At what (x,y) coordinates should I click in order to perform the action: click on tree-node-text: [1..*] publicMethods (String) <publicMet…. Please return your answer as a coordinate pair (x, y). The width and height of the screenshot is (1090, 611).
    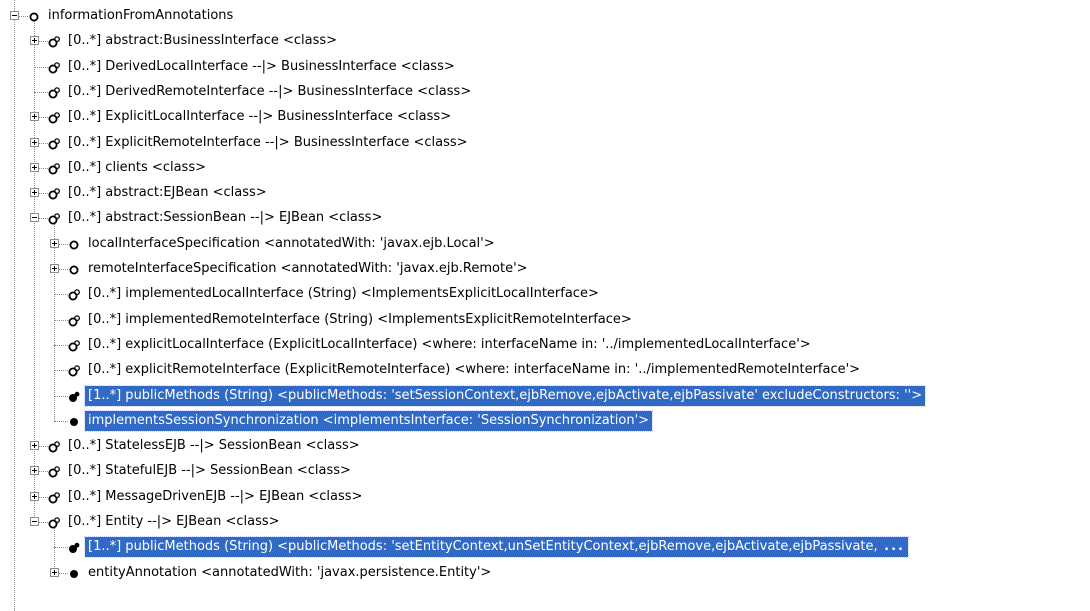
    Looking at the image, I should click on (483, 547).